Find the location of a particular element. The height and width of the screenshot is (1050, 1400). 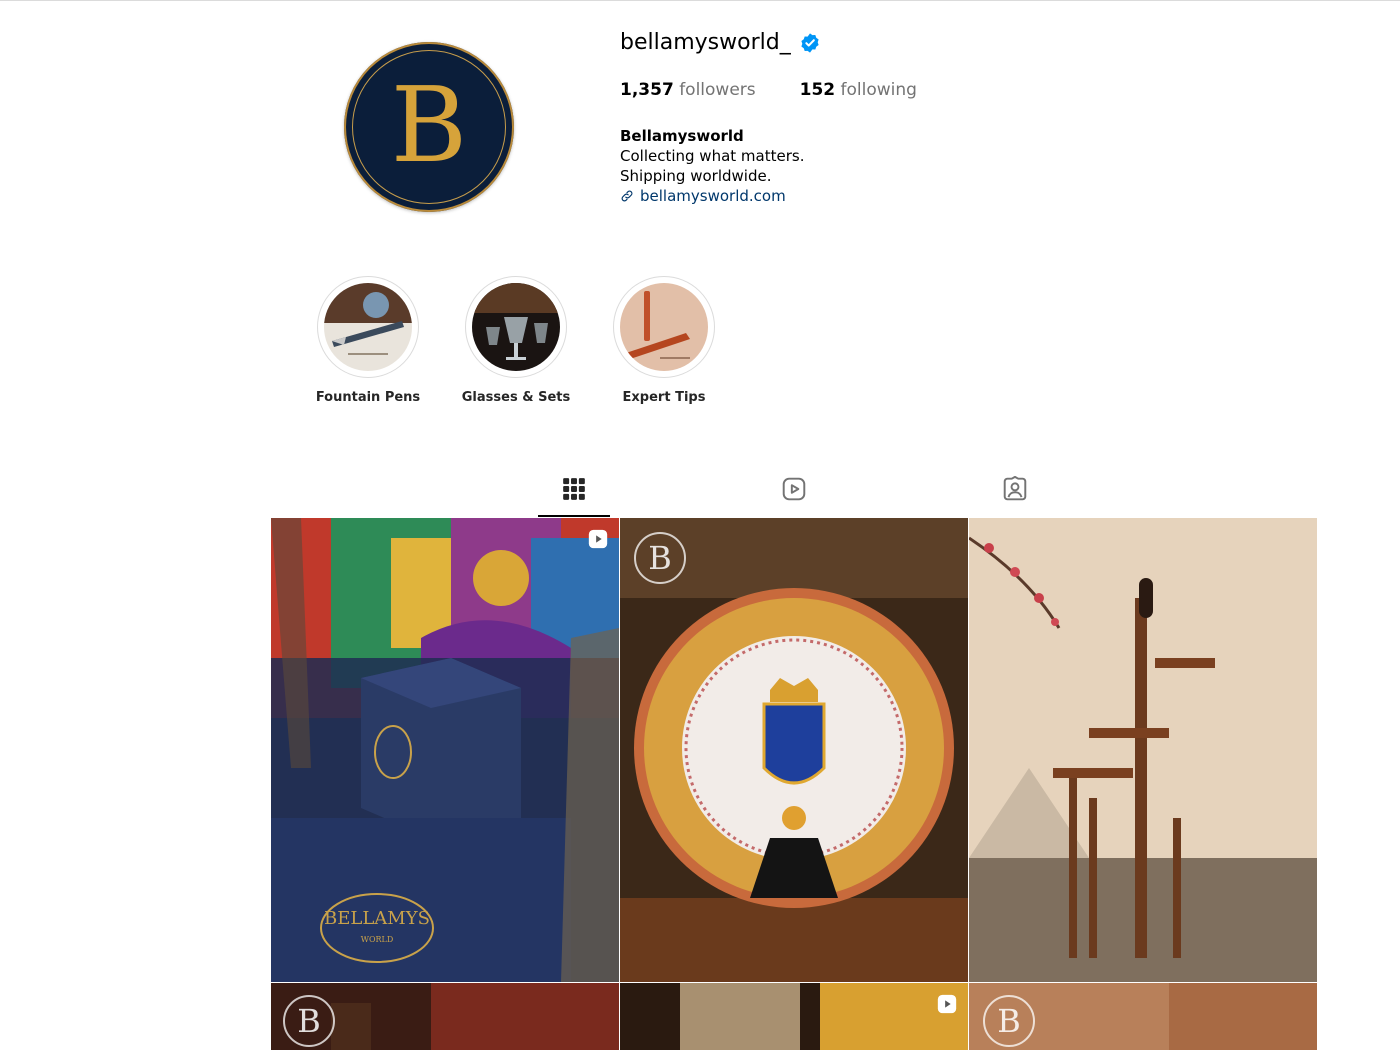

tab-posts is located at coordinates (574, 496).